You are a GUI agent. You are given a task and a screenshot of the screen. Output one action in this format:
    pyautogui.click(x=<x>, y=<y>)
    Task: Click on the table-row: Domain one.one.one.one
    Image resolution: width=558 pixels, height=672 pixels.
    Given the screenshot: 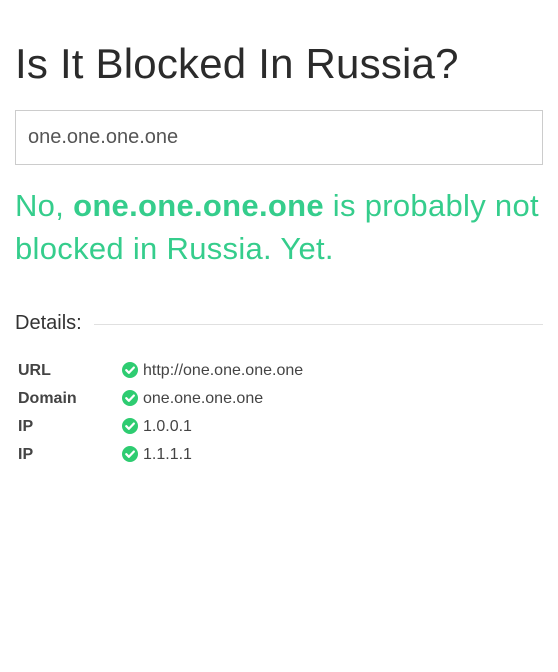 What is the action you would take?
    pyautogui.click(x=160, y=399)
    